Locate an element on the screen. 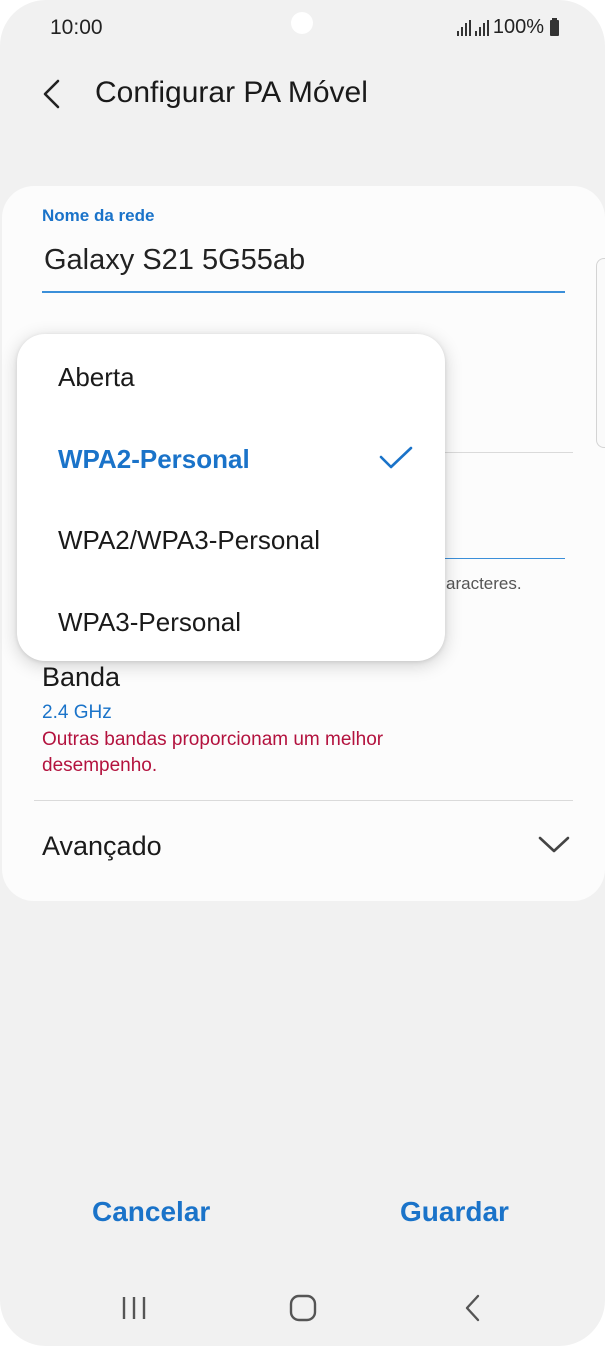  menu-item-label: WPA3-Personal is located at coordinates (150, 622).